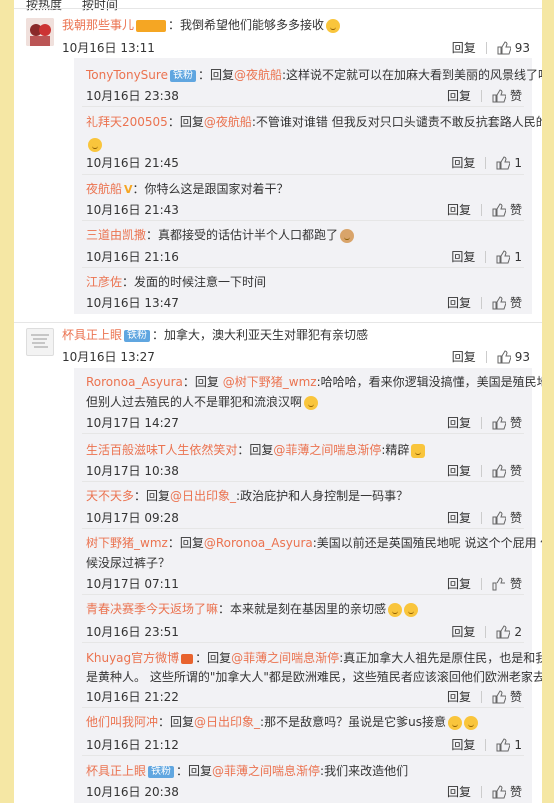  Describe the element at coordinates (98, 25) in the screenshot. I see `username: 我朝那些事儿` at that location.